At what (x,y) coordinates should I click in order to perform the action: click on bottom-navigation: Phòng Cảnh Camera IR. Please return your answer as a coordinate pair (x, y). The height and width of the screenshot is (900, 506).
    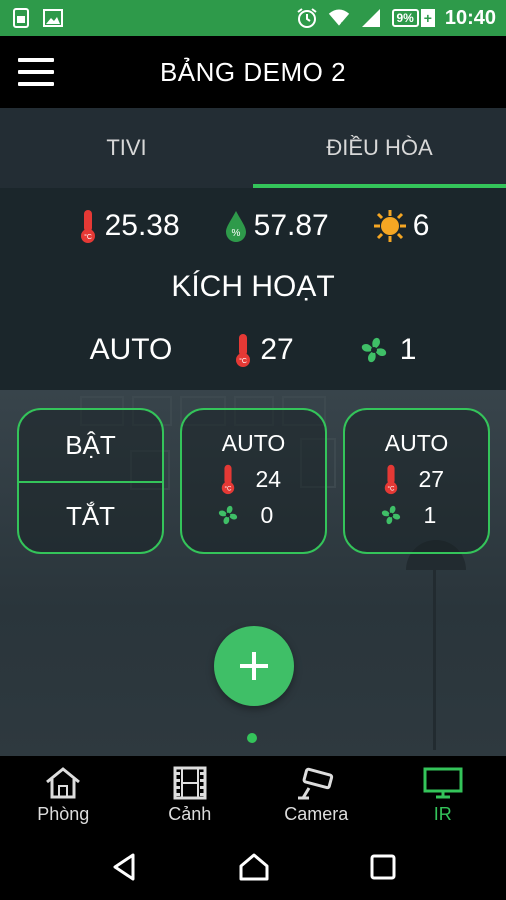
    Looking at the image, I should click on (253, 795).